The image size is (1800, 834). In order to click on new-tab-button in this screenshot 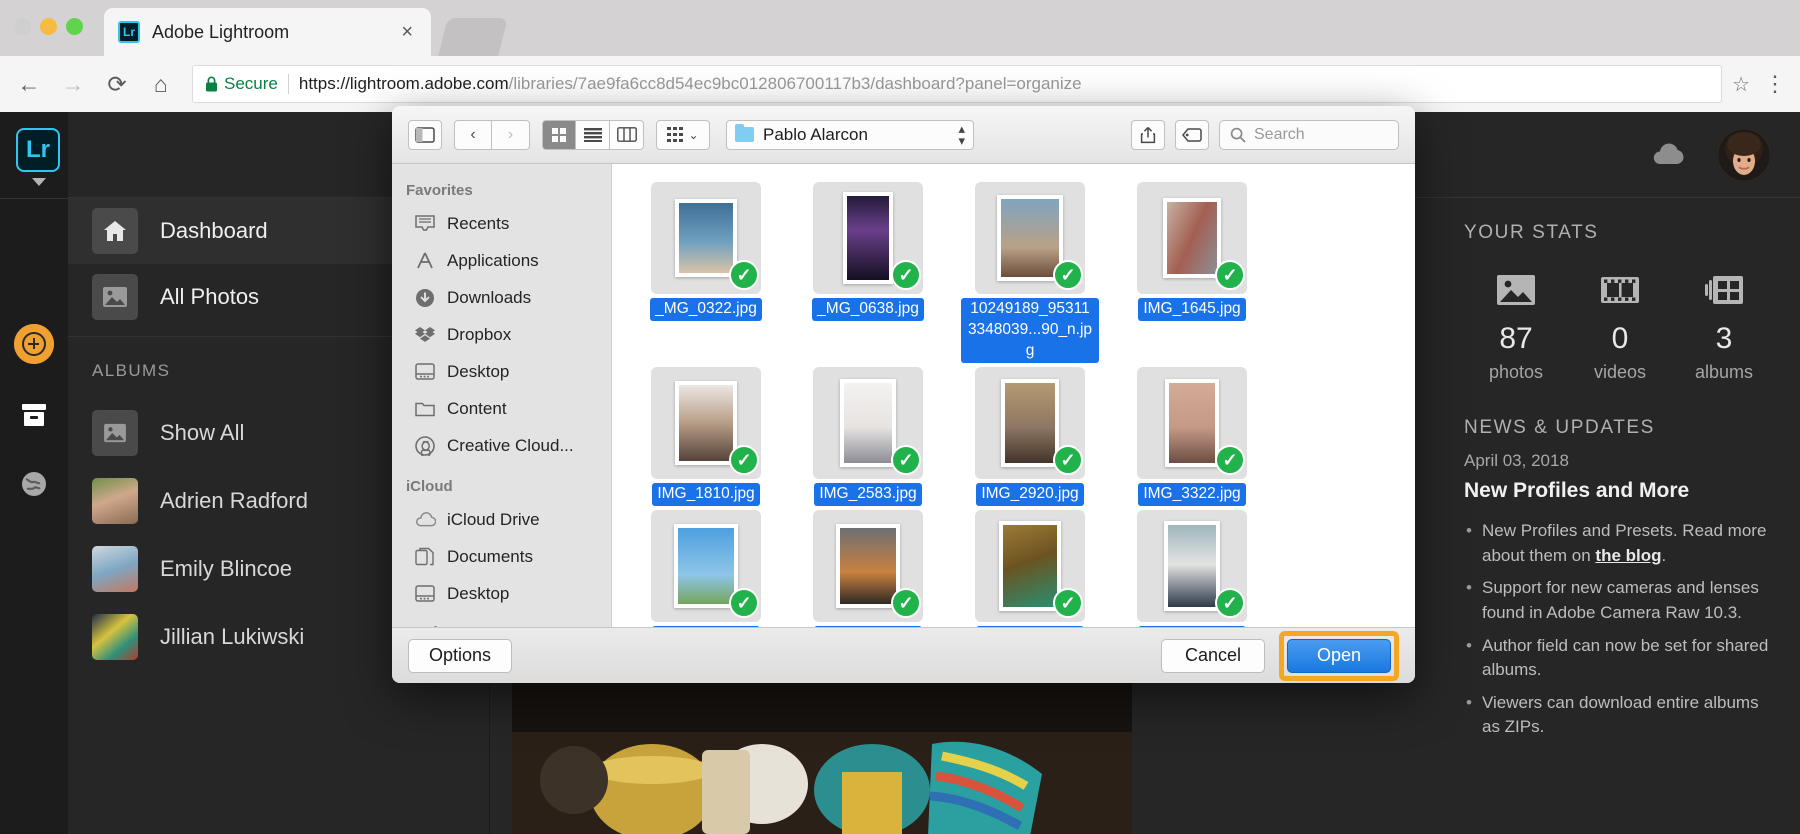, I will do `click(473, 37)`.